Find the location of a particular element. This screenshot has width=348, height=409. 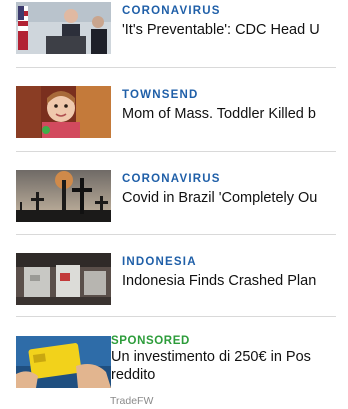

thumbnail-cdc-press-briefing is located at coordinates (63, 28).